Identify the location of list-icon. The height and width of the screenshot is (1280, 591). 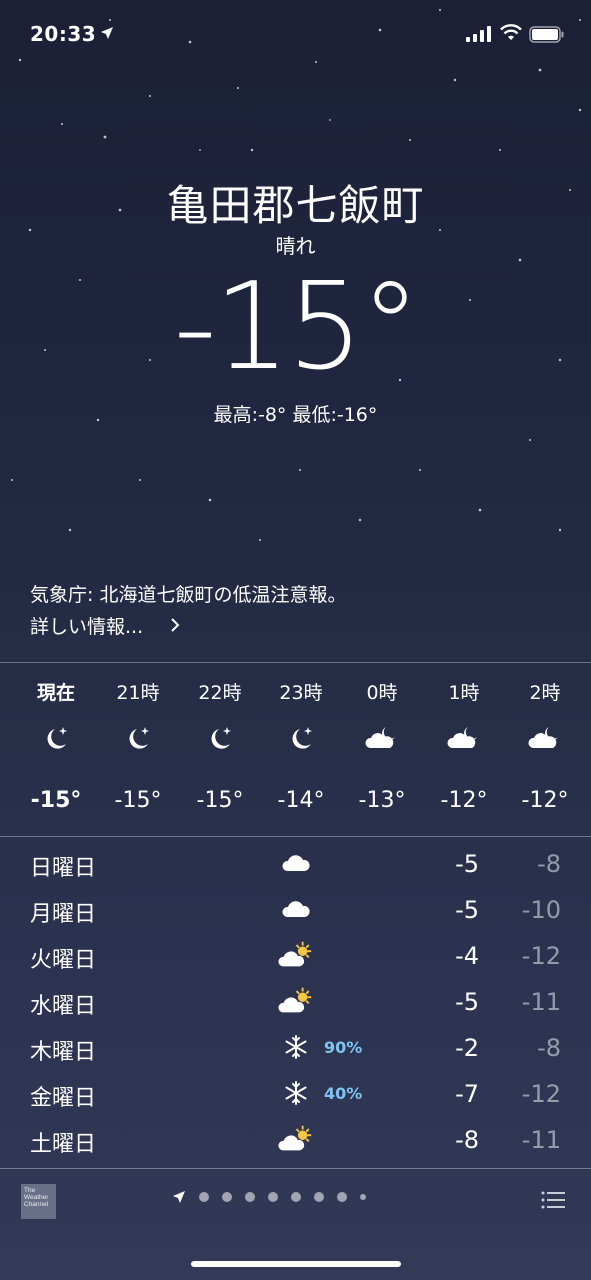
(553, 1200).